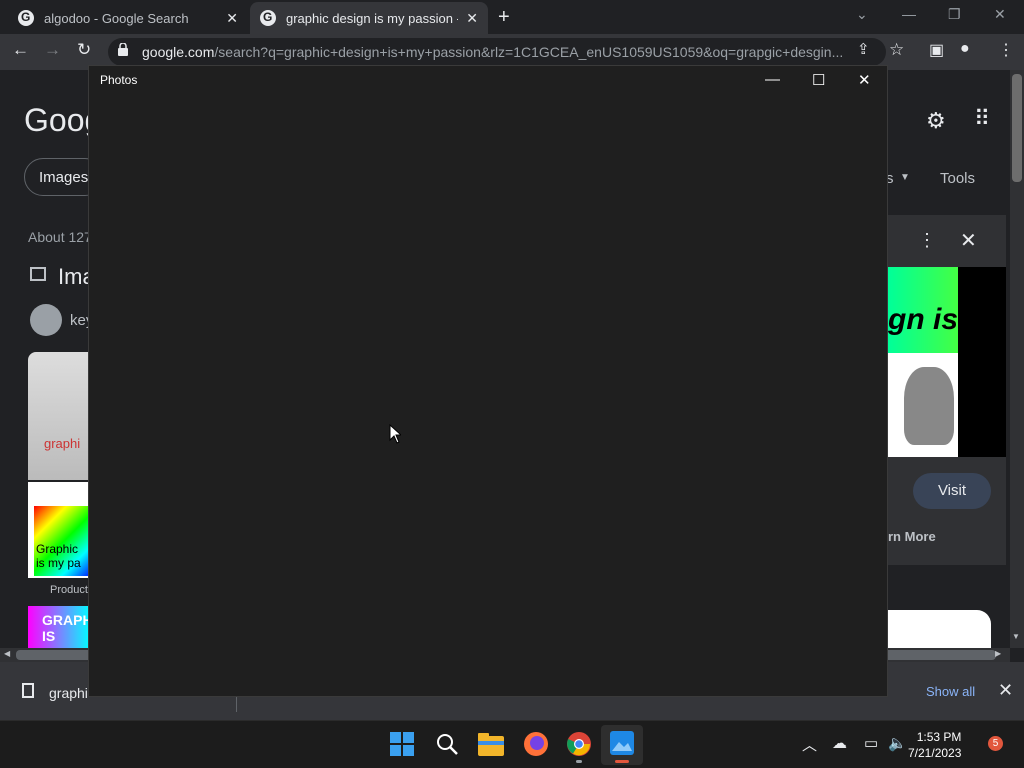  What do you see at coordinates (491, 744) in the screenshot?
I see `file-explorer-icon` at bounding box center [491, 744].